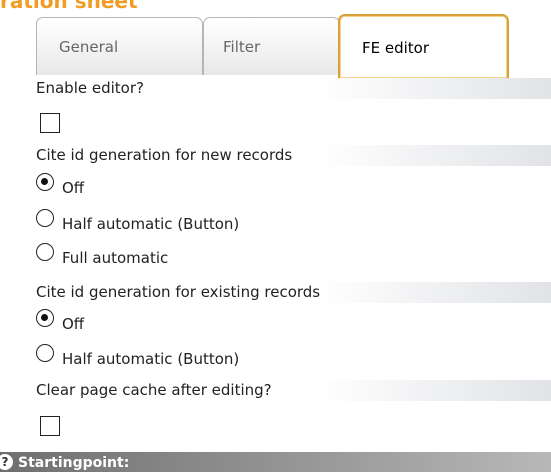  What do you see at coordinates (119, 46) in the screenshot?
I see `tab-general: General` at bounding box center [119, 46].